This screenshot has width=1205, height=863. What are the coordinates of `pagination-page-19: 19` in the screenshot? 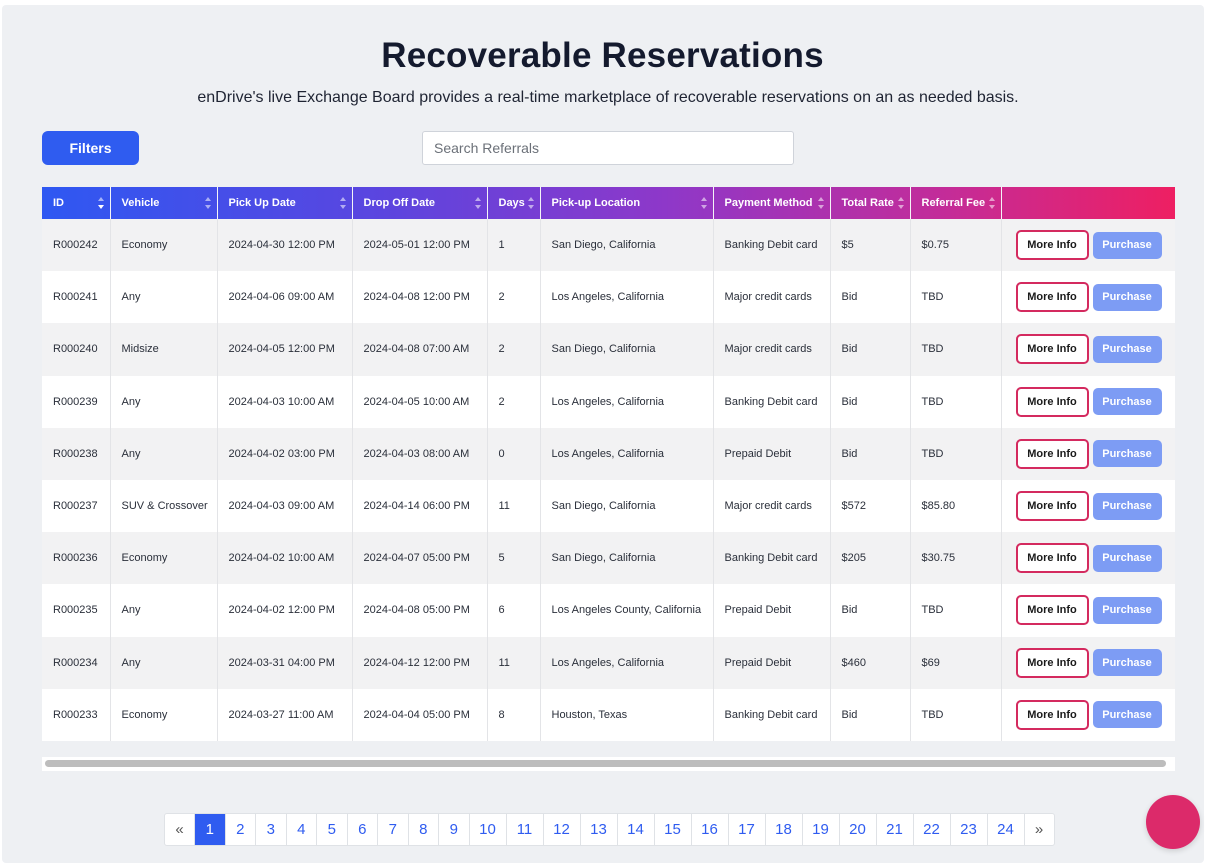 It's located at (821, 829).